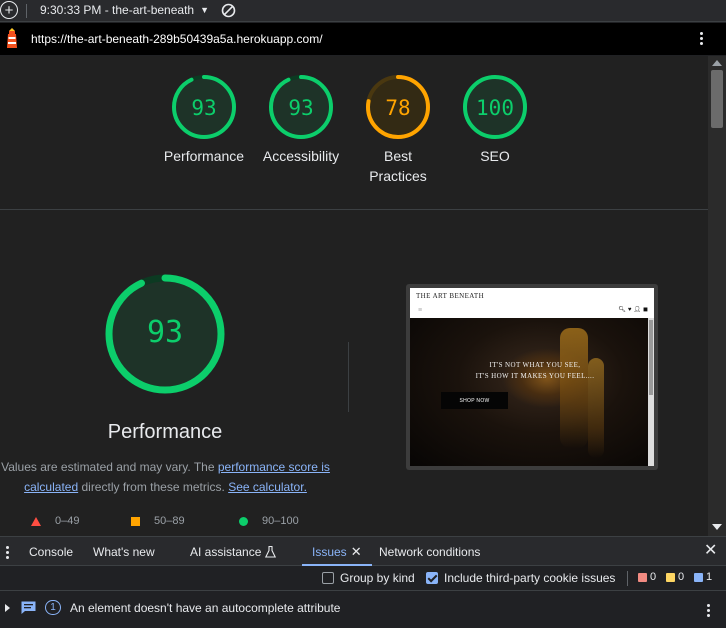  What do you see at coordinates (495, 156) in the screenshot?
I see `gauge-label: SEO` at bounding box center [495, 156].